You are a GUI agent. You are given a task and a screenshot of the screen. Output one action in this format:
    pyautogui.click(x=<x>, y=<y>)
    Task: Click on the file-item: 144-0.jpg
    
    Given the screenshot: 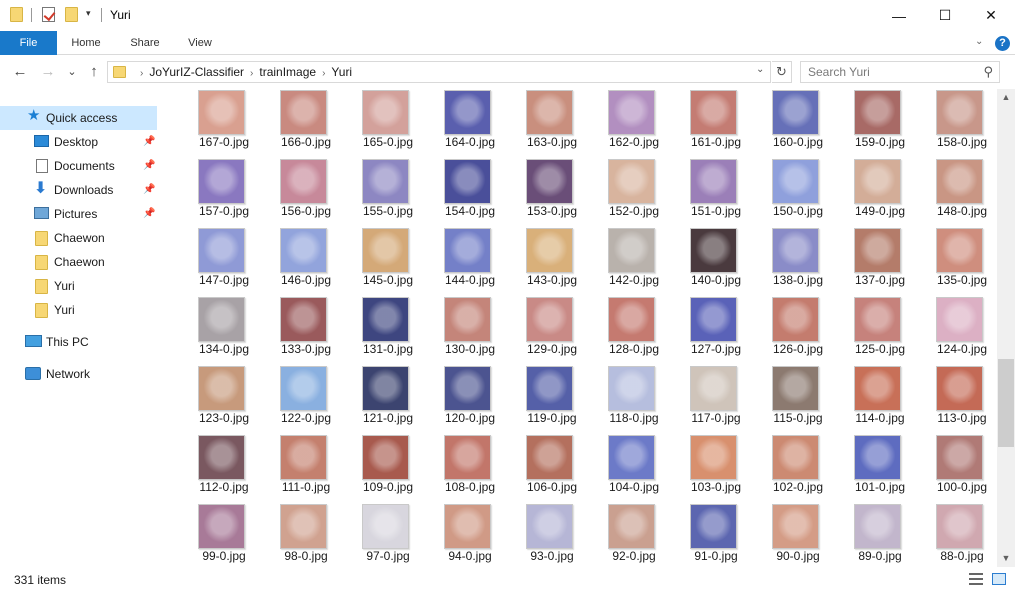 What is the action you would take?
    pyautogui.click(x=470, y=262)
    